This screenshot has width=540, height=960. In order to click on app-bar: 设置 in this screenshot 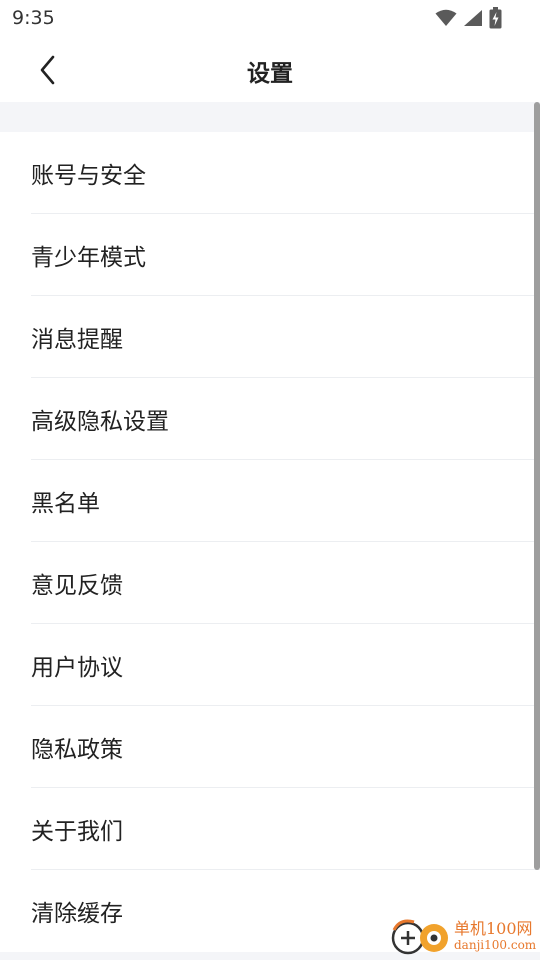, I will do `click(270, 69)`.